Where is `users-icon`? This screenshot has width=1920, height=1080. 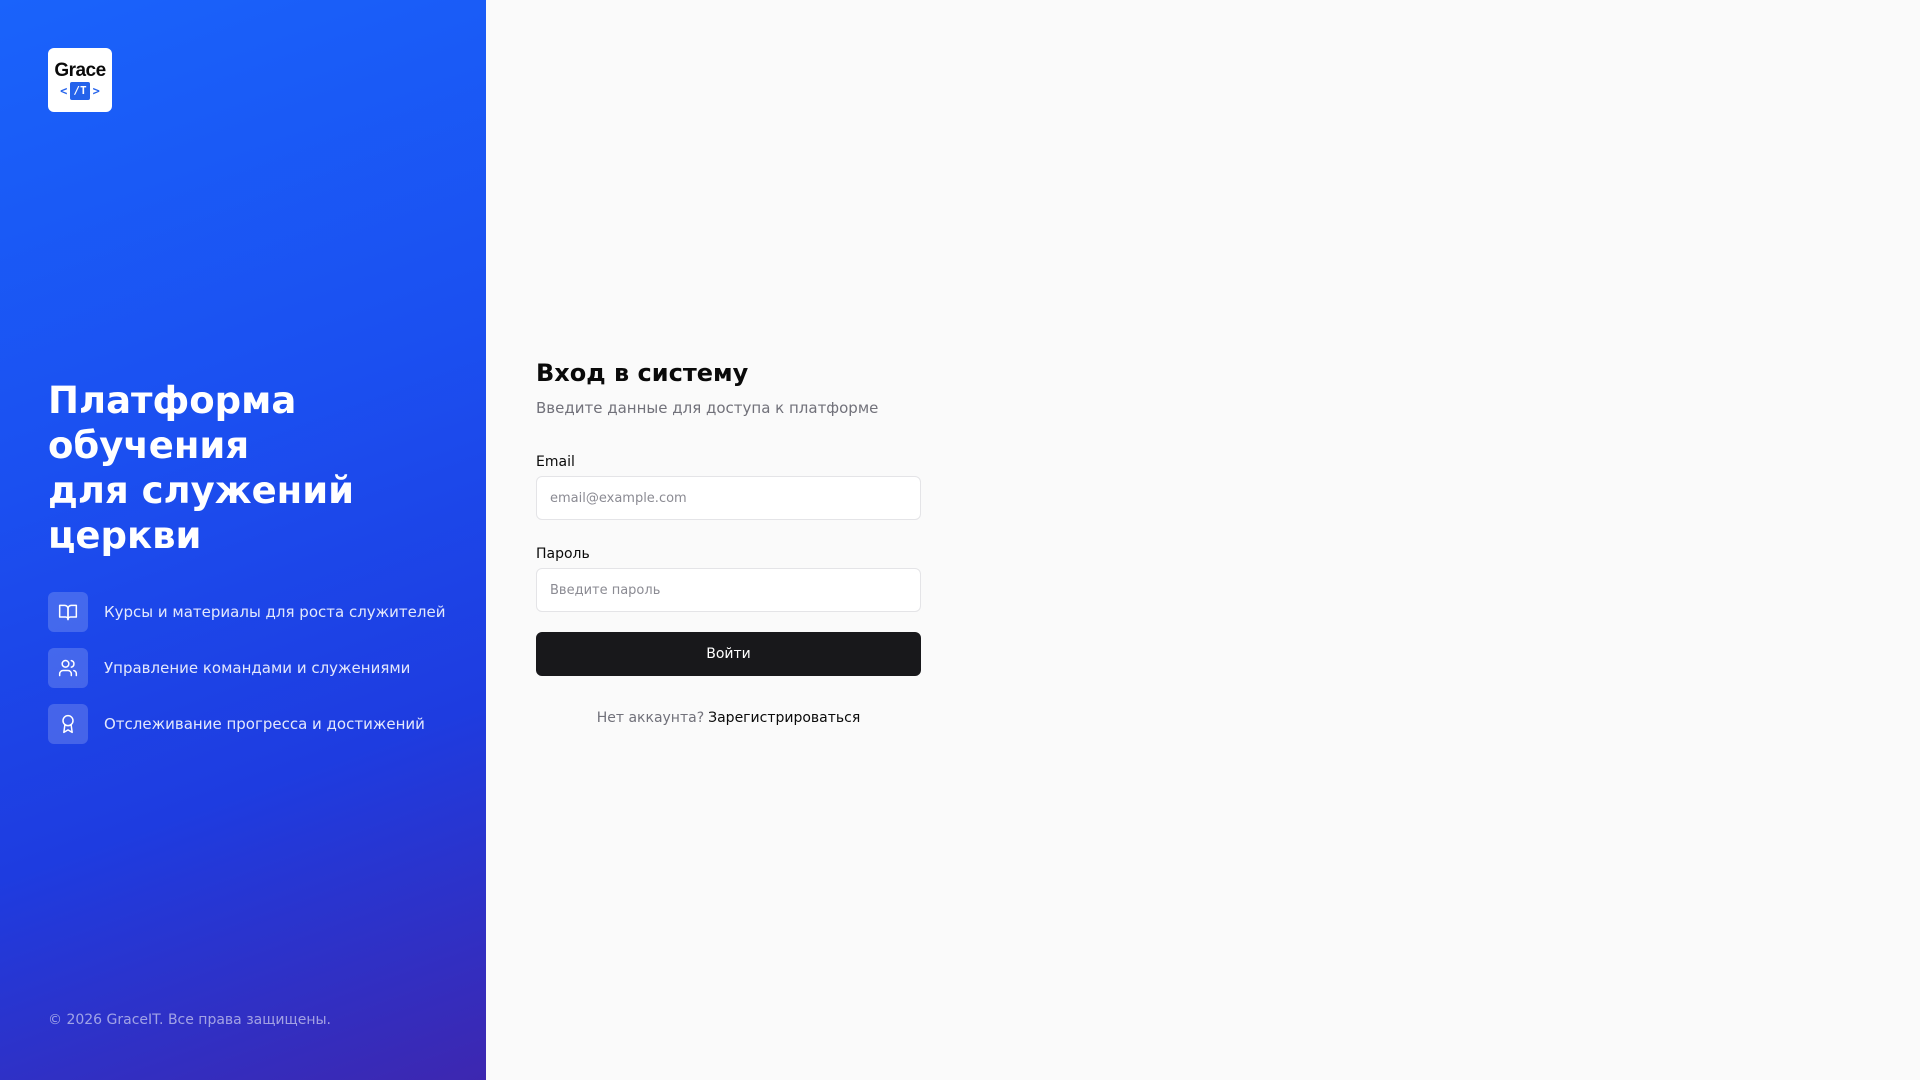
users-icon is located at coordinates (68, 668).